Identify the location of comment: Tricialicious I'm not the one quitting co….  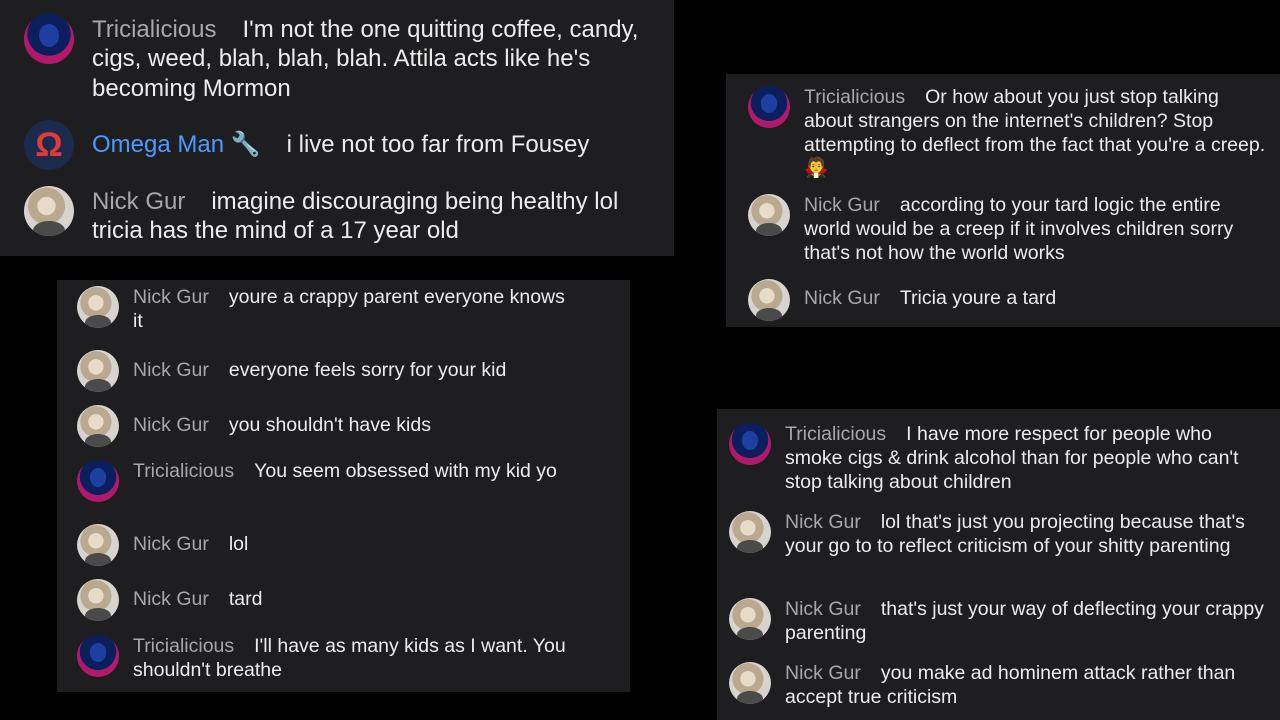
(339, 58).